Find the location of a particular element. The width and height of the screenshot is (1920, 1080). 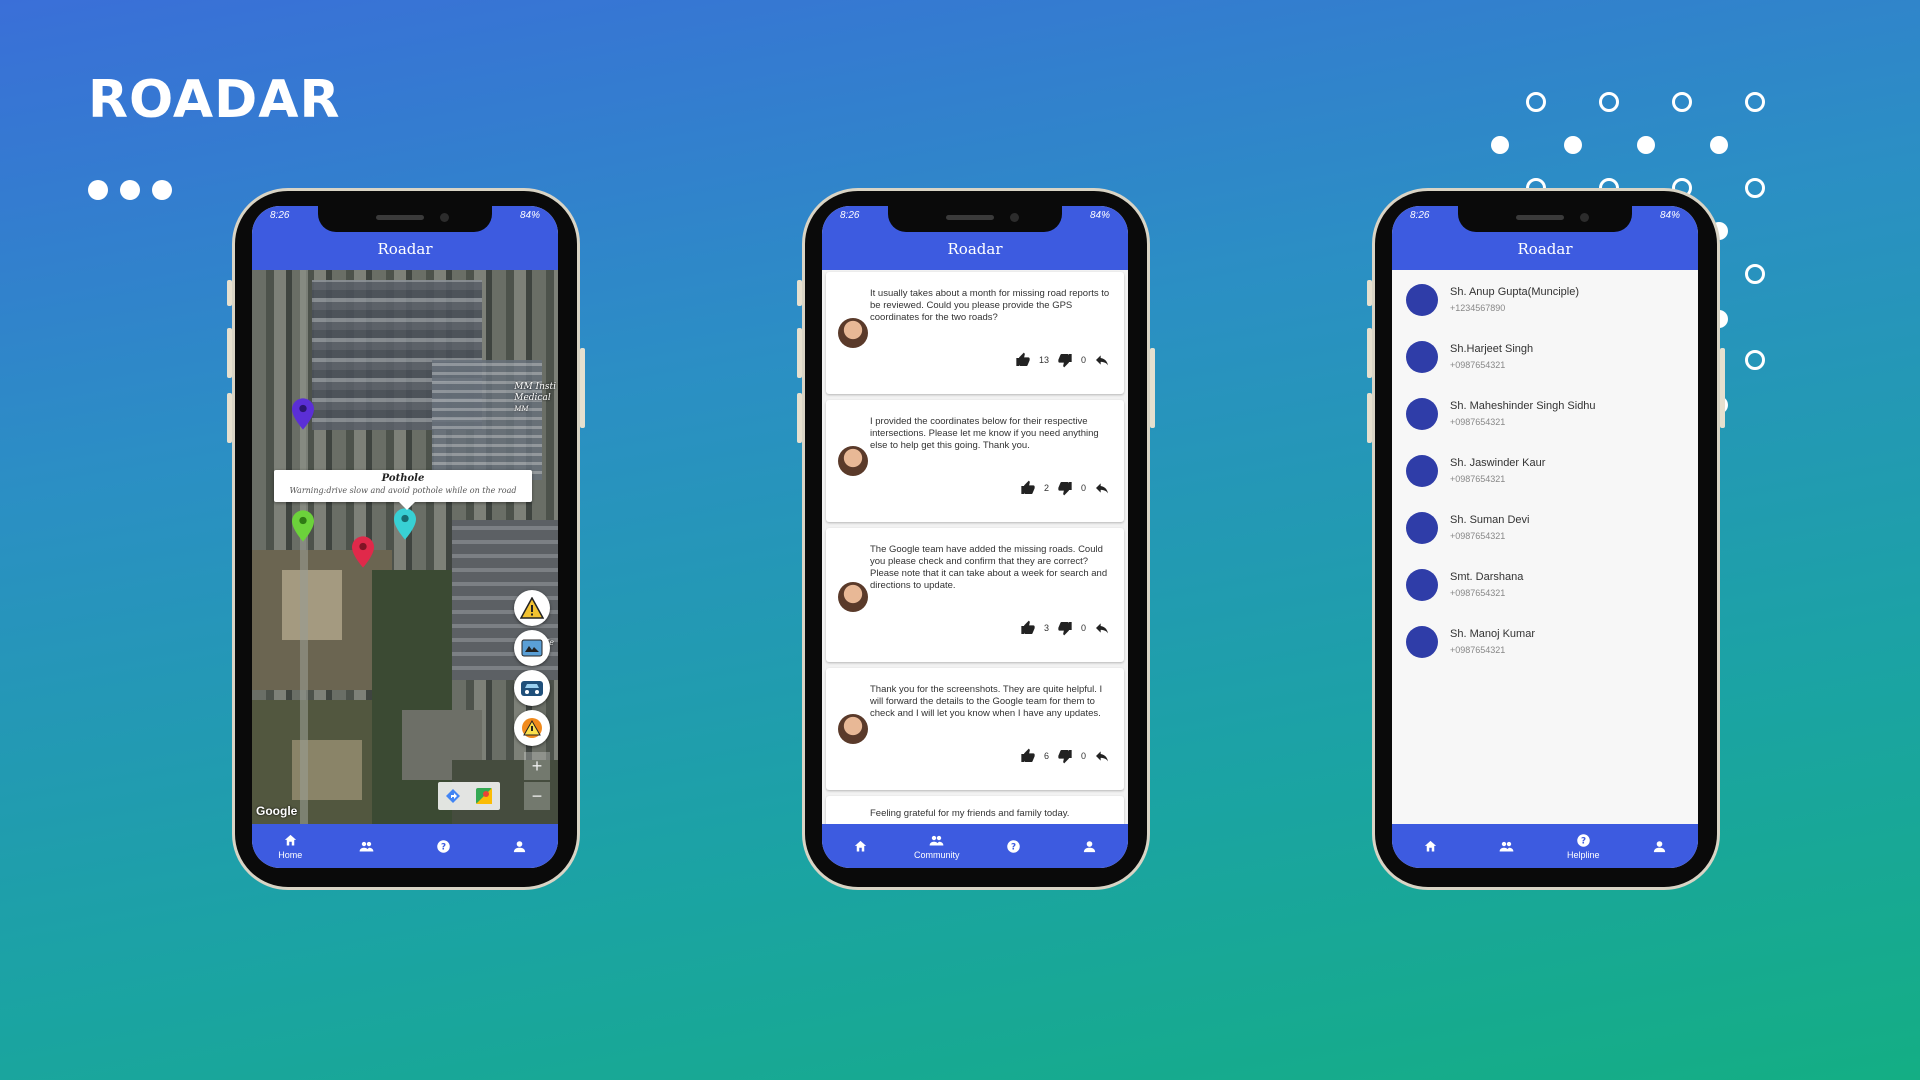

like-count: 3 is located at coordinates (1046, 628).